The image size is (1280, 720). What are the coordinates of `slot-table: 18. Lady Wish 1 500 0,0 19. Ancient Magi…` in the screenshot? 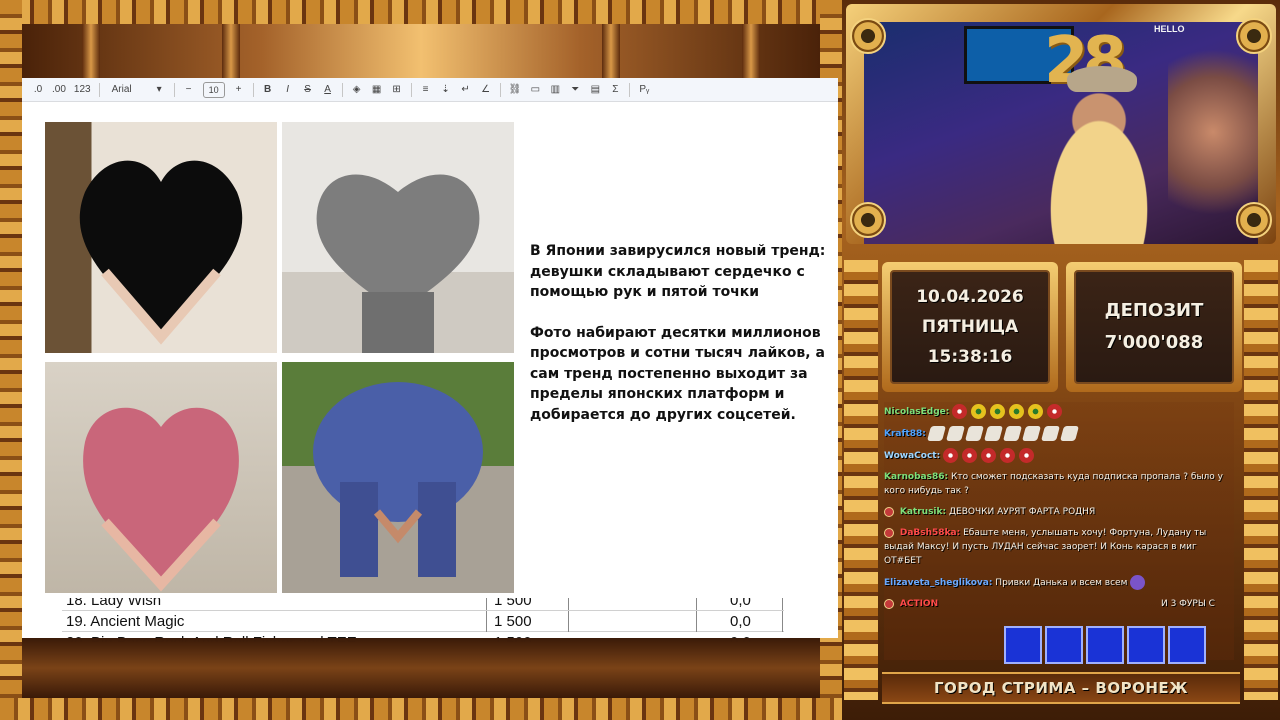 It's located at (423, 620).